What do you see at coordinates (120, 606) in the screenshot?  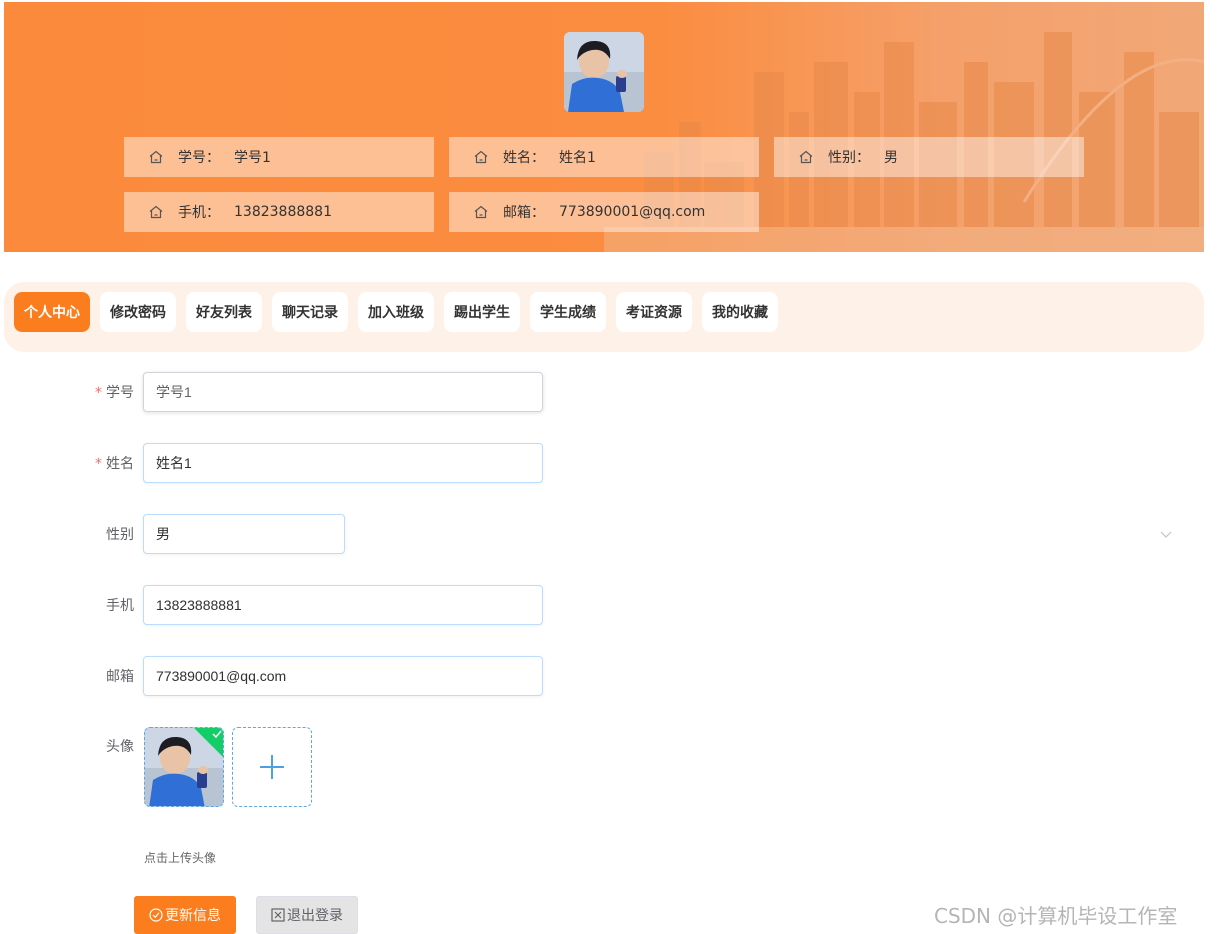 I see `phone-label: 手机` at bounding box center [120, 606].